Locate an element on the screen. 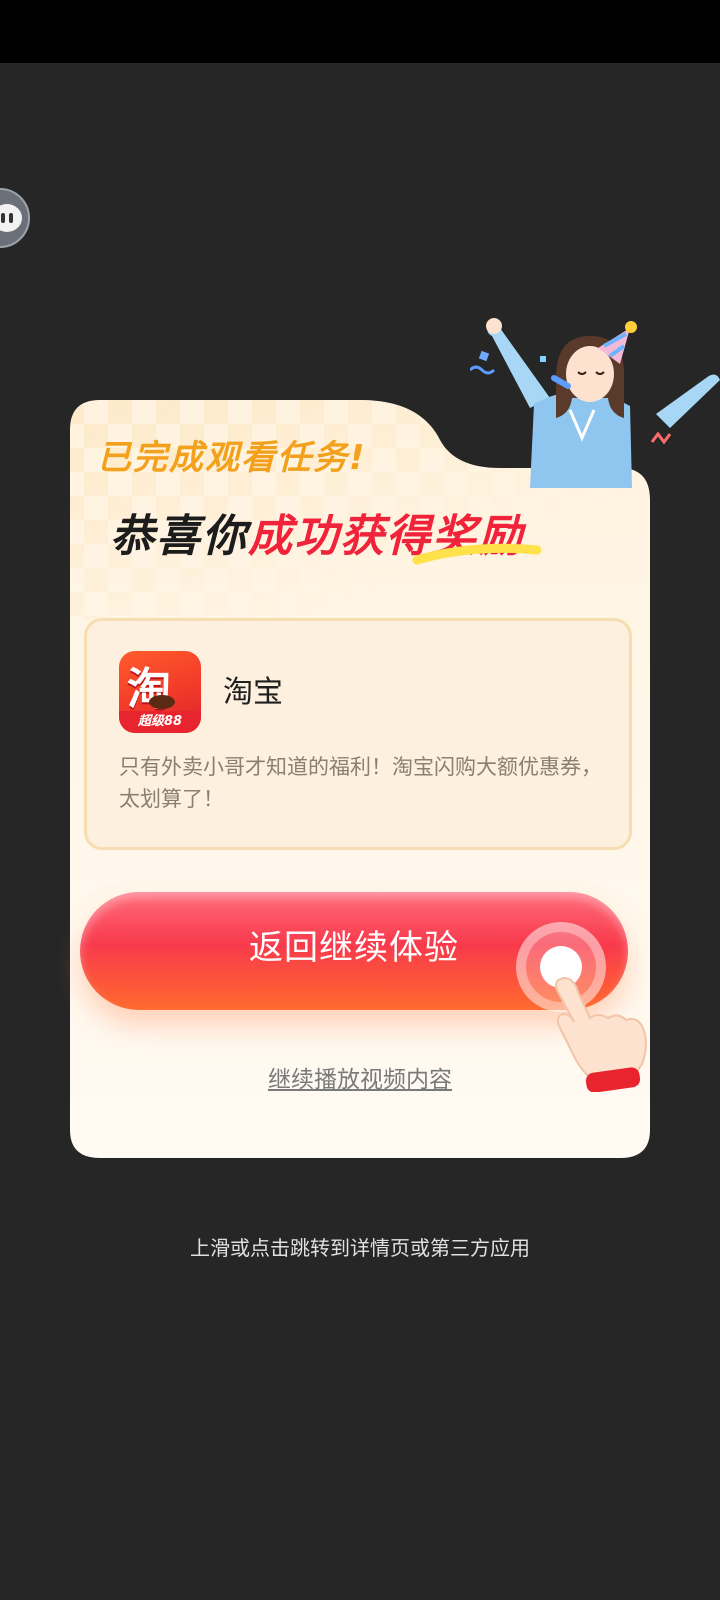  app-info-card: 淘 超级88 淘宝 只有外卖小哥才知道的福利！淘宝闪购大额优惠券，太划算了！ is located at coordinates (358, 734).